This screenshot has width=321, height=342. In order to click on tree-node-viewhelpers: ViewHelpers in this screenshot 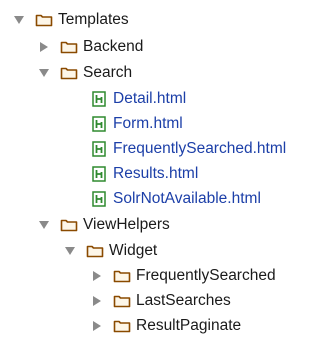, I will do `click(103, 225)`.